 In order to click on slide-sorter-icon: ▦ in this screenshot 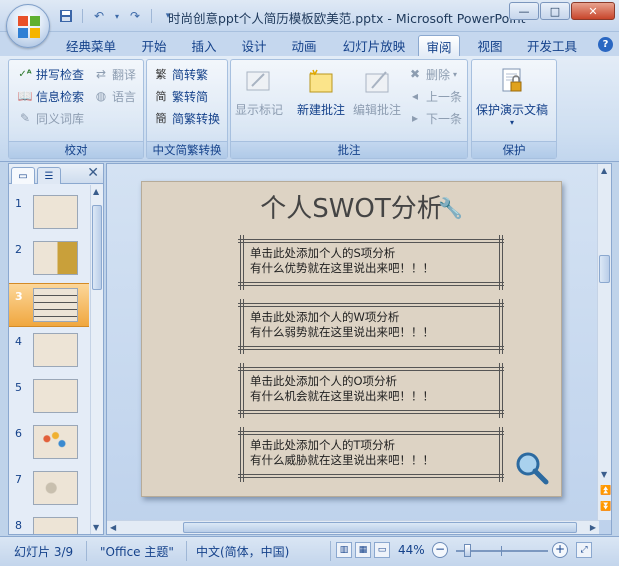, I will do `click(363, 550)`.